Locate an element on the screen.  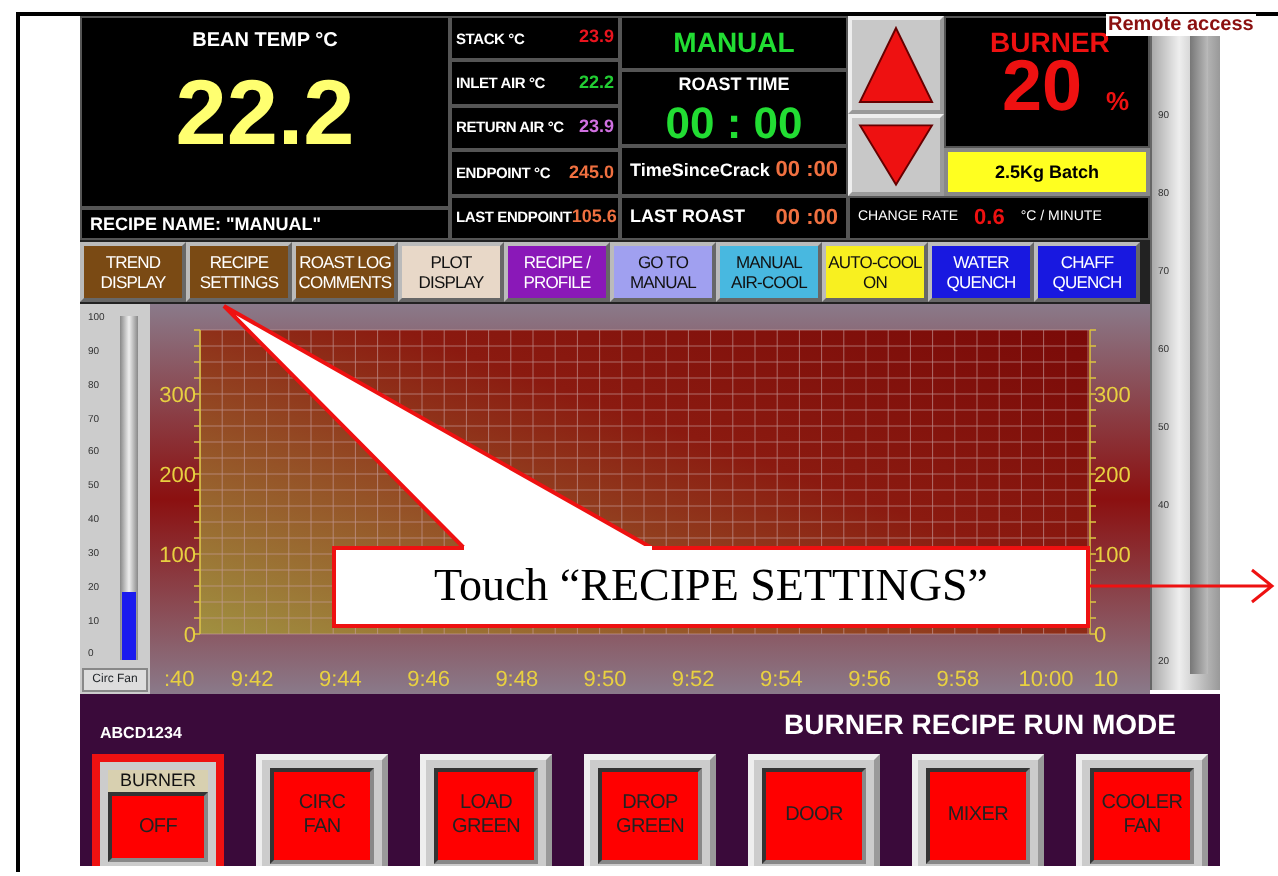
axis-label: 300 is located at coordinates (1112, 396).